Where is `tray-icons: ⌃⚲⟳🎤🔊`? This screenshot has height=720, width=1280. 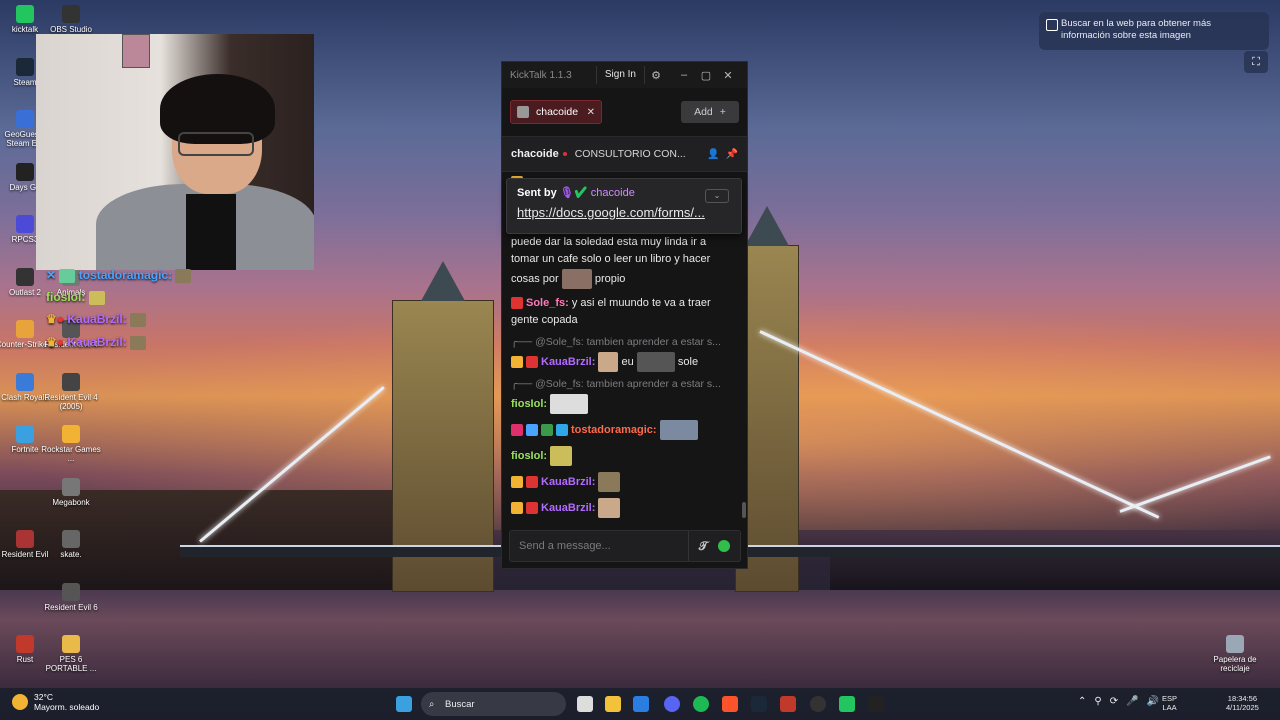 tray-icons: ⌃⚲⟳🎤🔊 is located at coordinates (1122, 702).